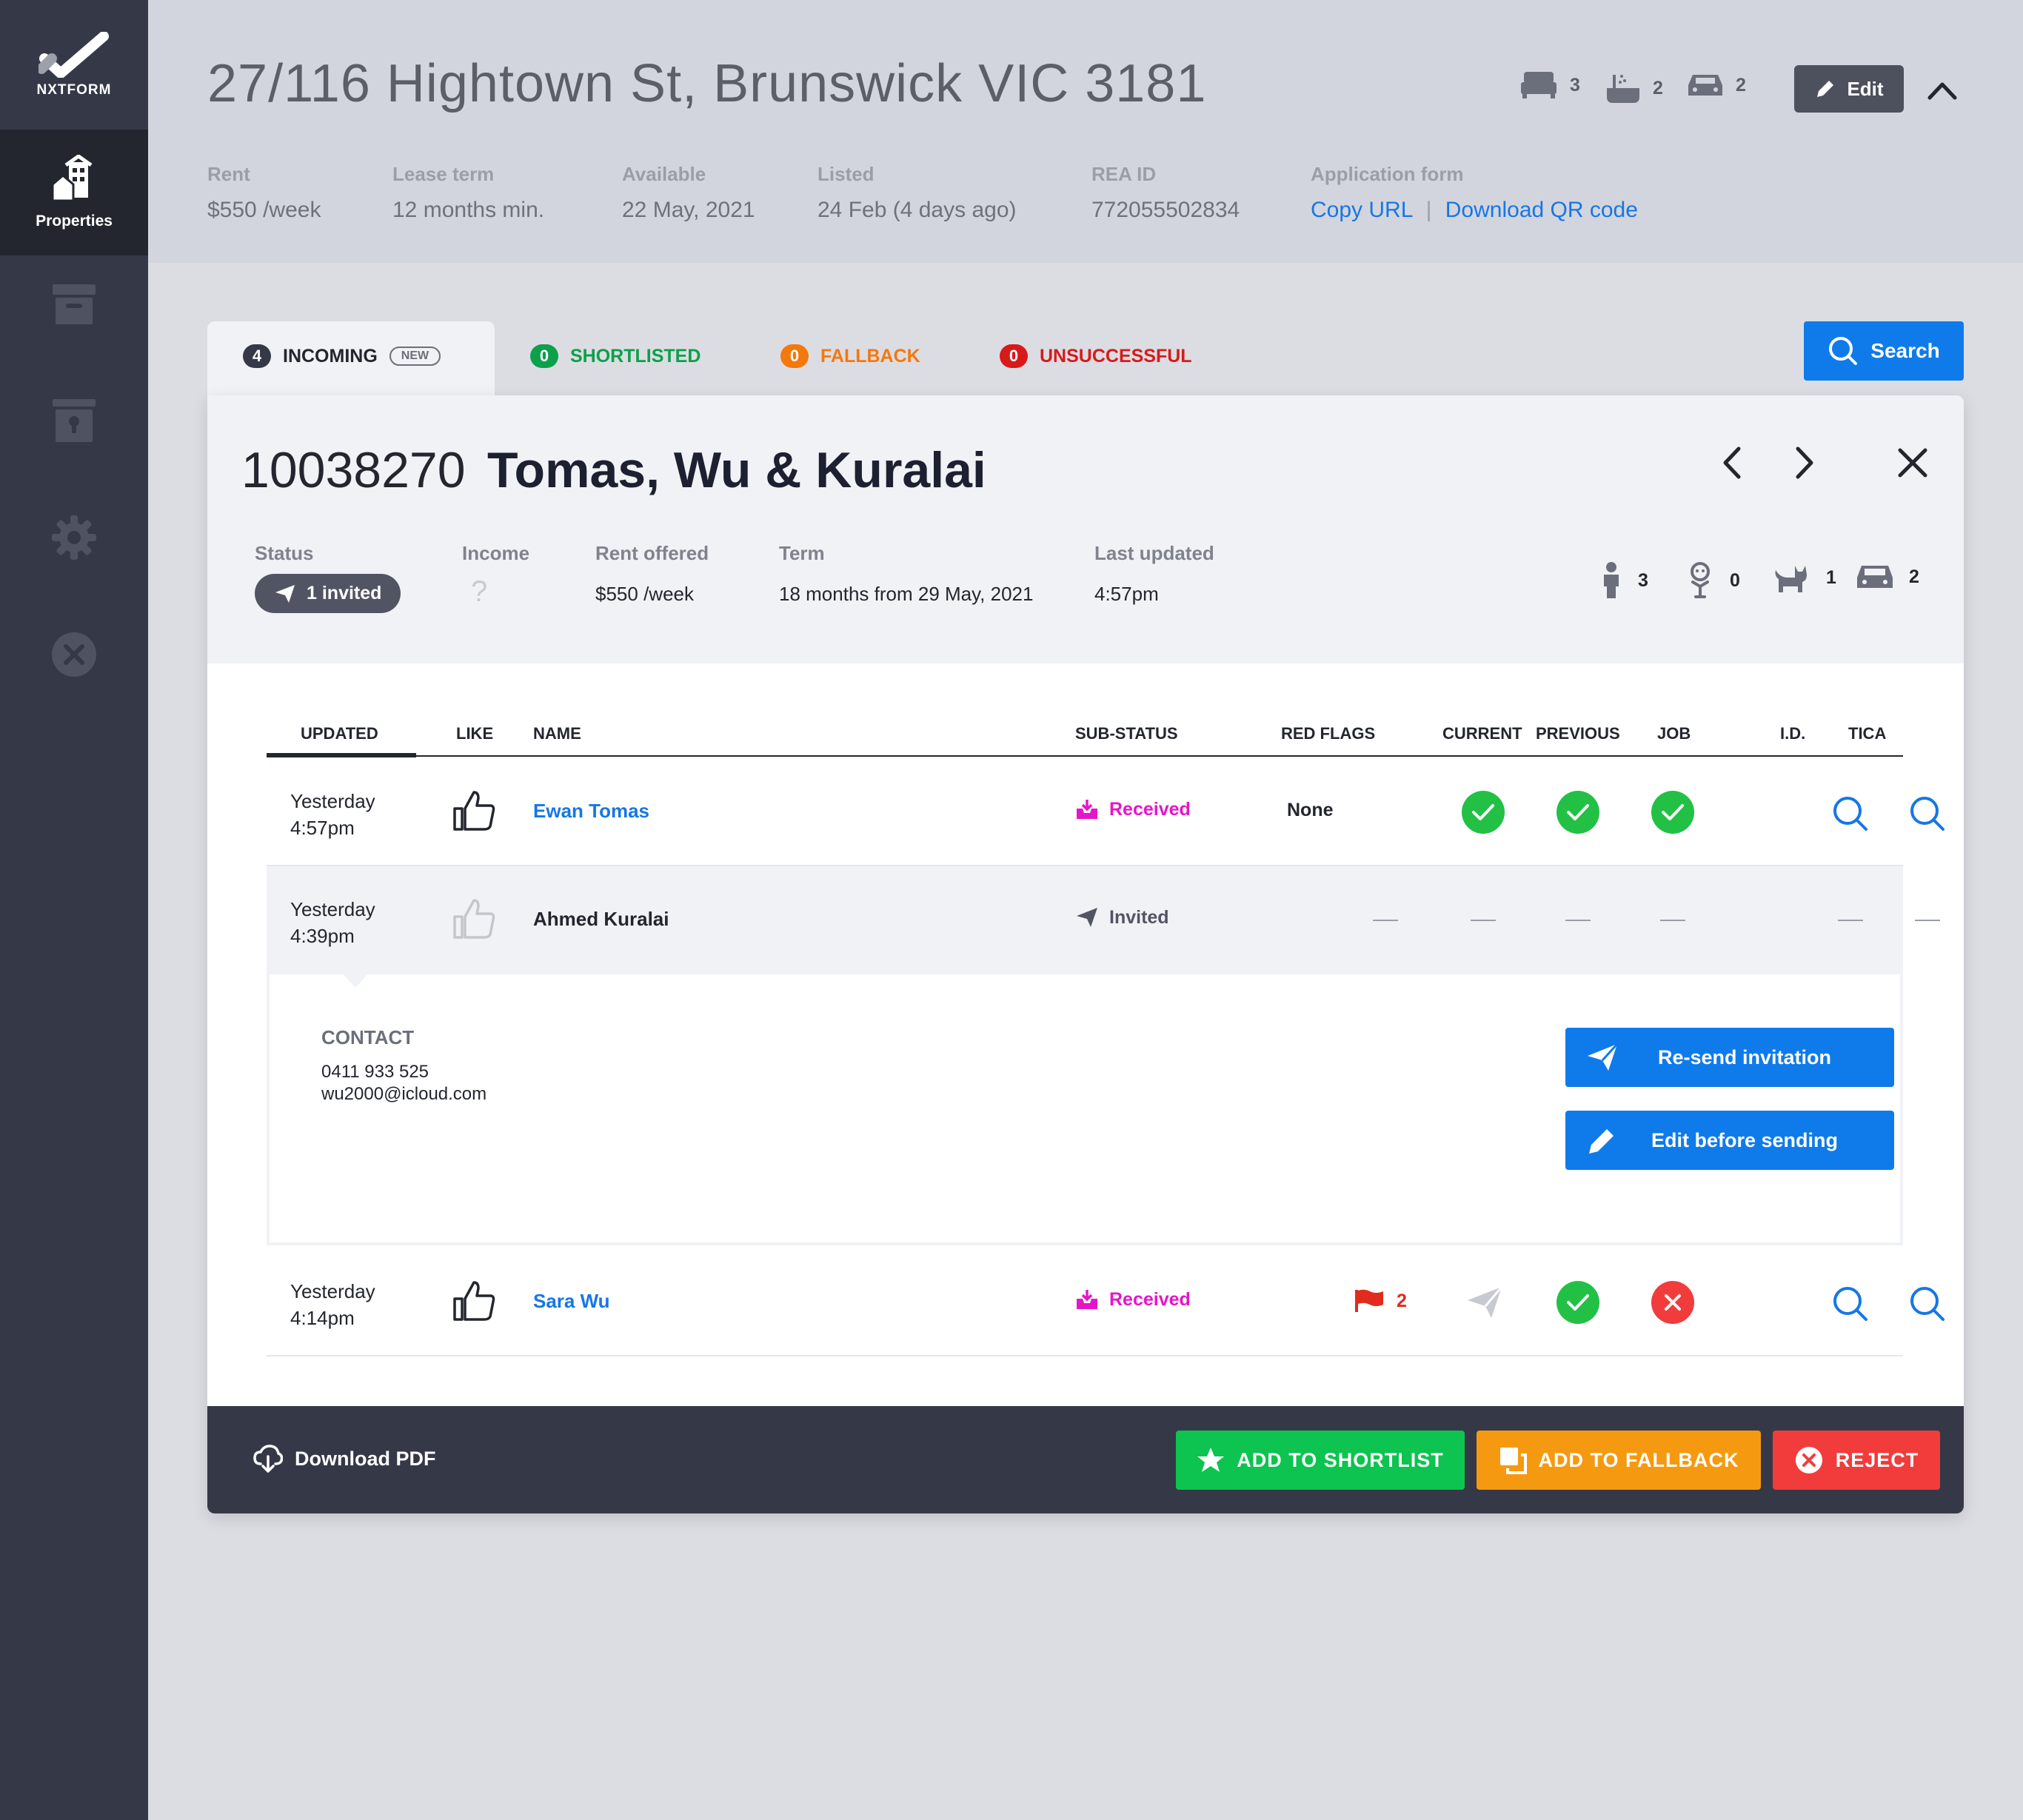 The image size is (2023, 1820). What do you see at coordinates (1912, 463) in the screenshot?
I see `close-icon` at bounding box center [1912, 463].